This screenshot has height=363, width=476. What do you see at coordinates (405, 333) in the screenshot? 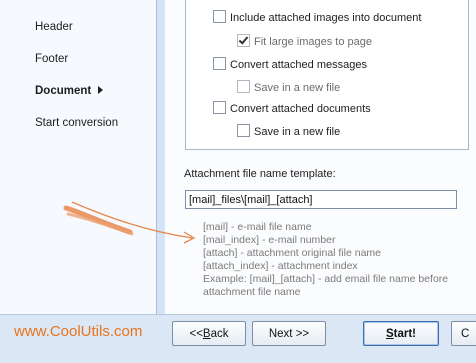
I see `start-button-rest: tart!` at bounding box center [405, 333].